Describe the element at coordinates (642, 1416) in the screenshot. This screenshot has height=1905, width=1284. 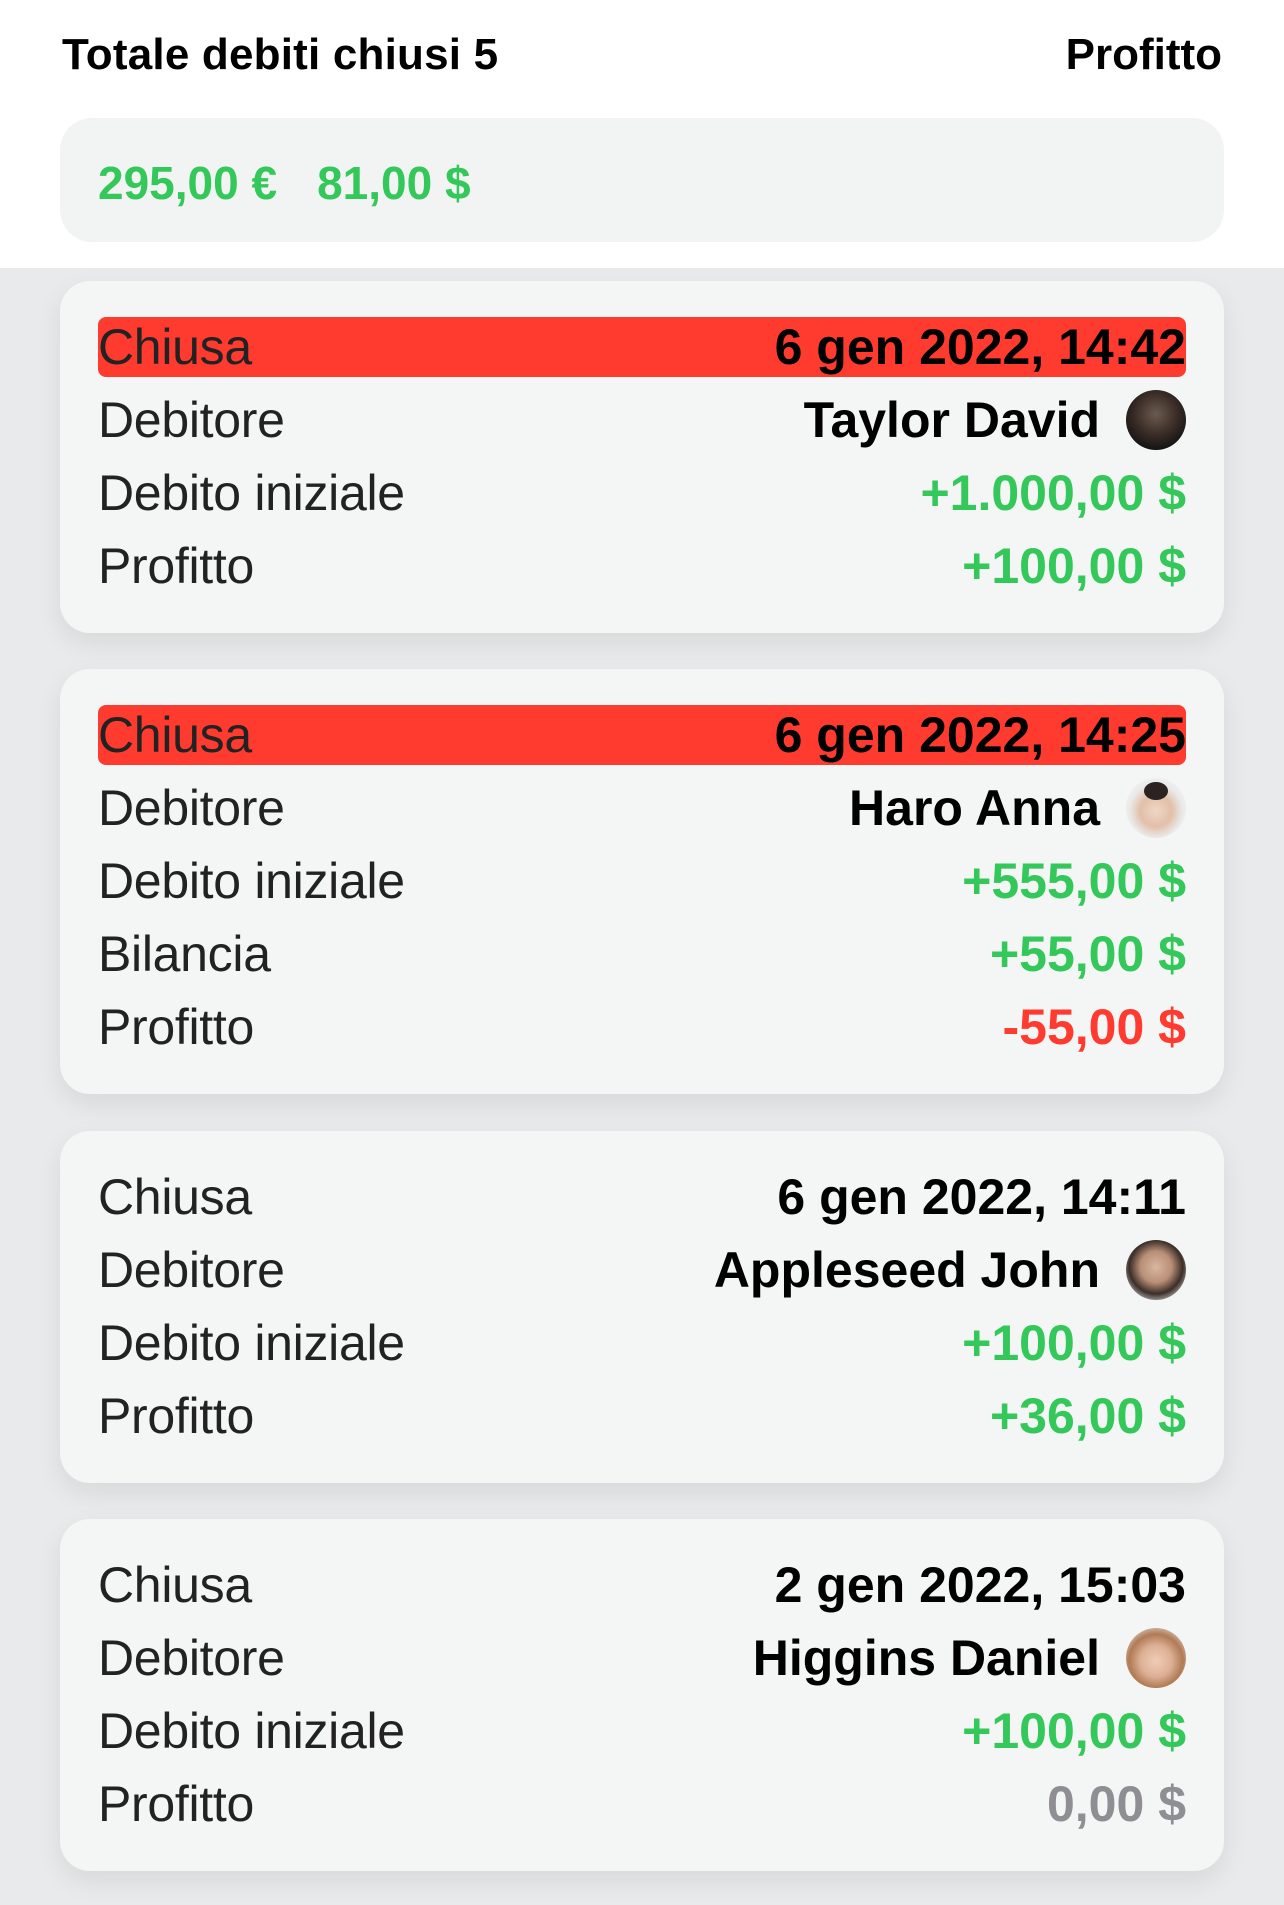
I see `profit-row: Profitto +36,00 $` at that location.